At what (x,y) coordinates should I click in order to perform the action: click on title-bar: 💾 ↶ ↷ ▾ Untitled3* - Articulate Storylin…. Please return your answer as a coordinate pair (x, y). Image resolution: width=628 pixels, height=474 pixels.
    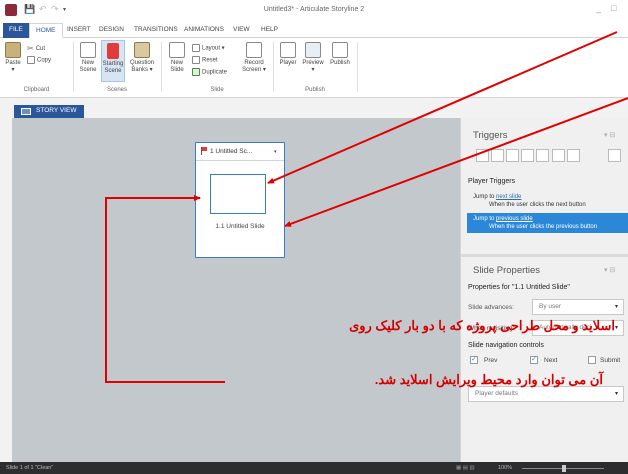
    Looking at the image, I should click on (314, 10).